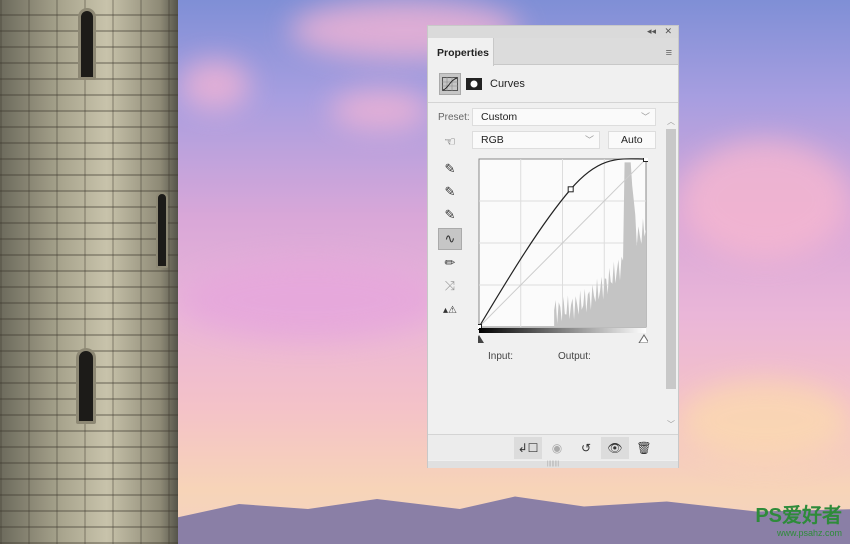 This screenshot has height=544, width=850. Describe the element at coordinates (510, 520) in the screenshot. I see `mountains` at that location.